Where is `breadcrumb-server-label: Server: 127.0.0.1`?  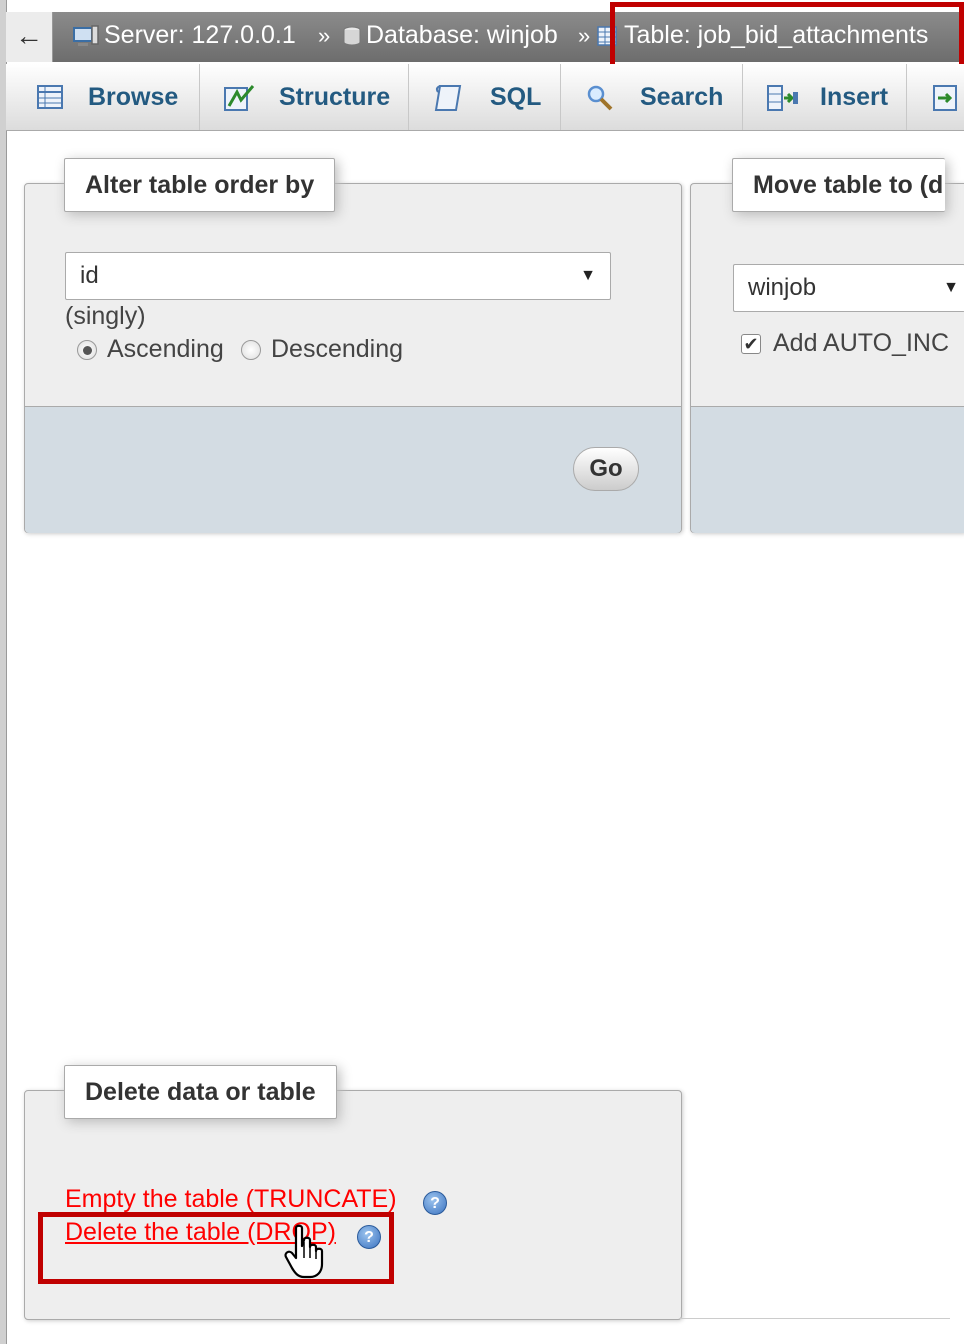 breadcrumb-server-label: Server: 127.0.0.1 is located at coordinates (200, 35).